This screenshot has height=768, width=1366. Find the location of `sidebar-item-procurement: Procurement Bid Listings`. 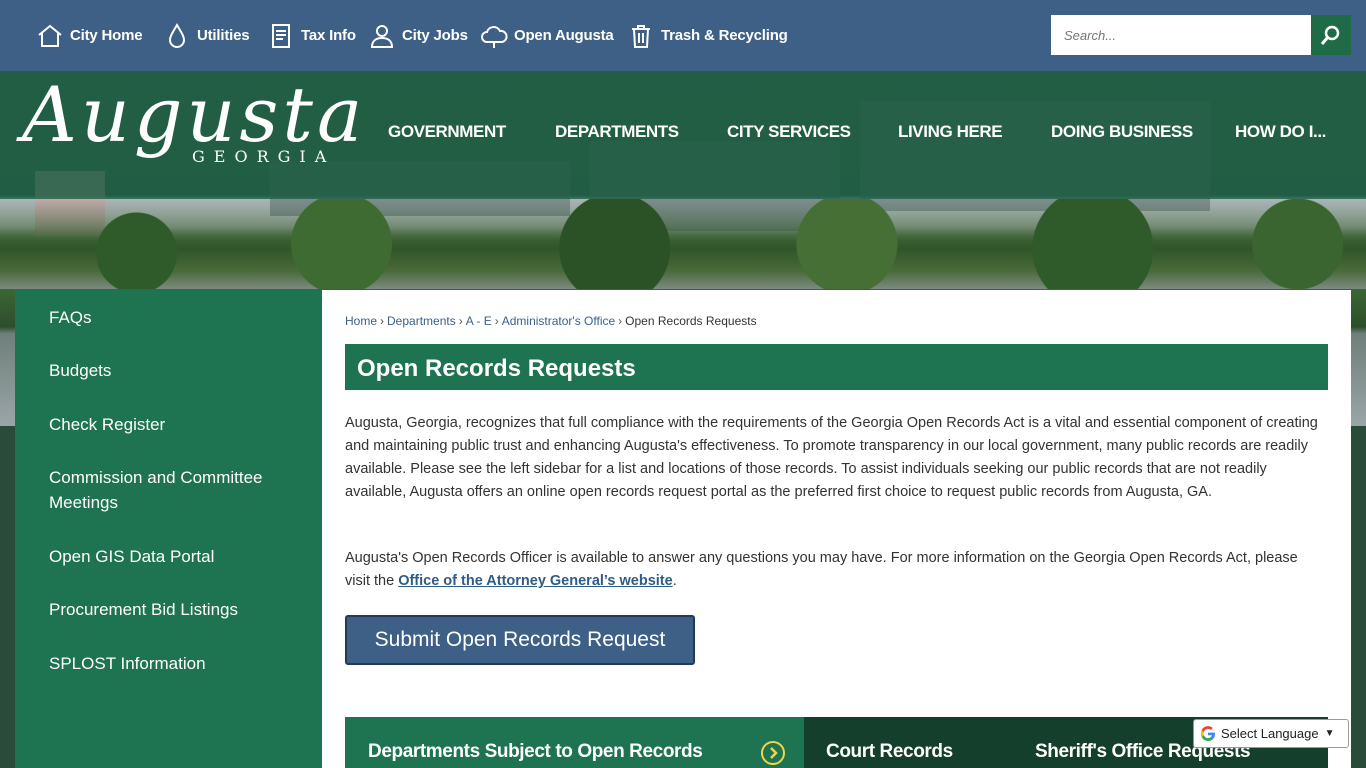

sidebar-item-procurement: Procurement Bid Listings is located at coordinates (174, 609).